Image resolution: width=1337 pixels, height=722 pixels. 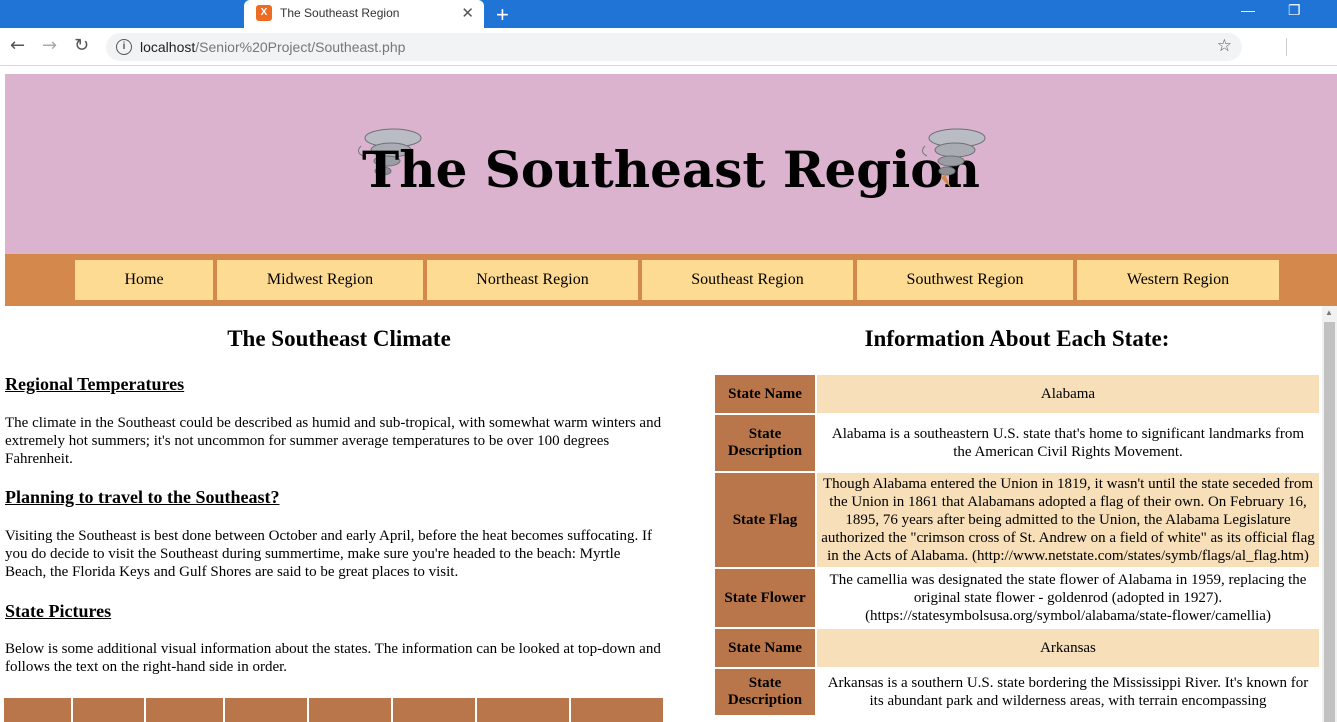 I want to click on picture-header-cell: DE, so click(x=266, y=710).